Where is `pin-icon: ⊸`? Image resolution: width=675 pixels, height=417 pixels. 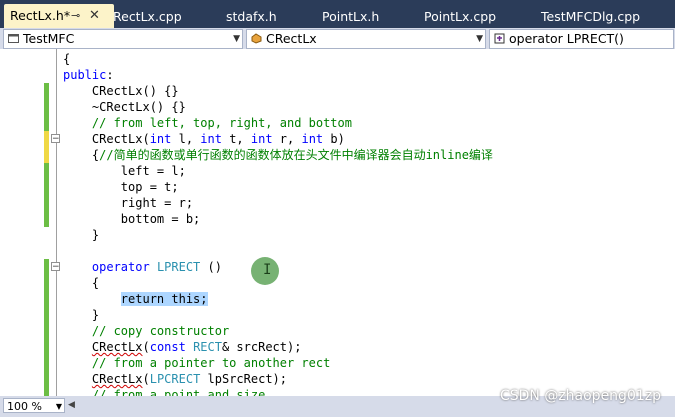
pin-icon: ⊸ is located at coordinates (75, 16).